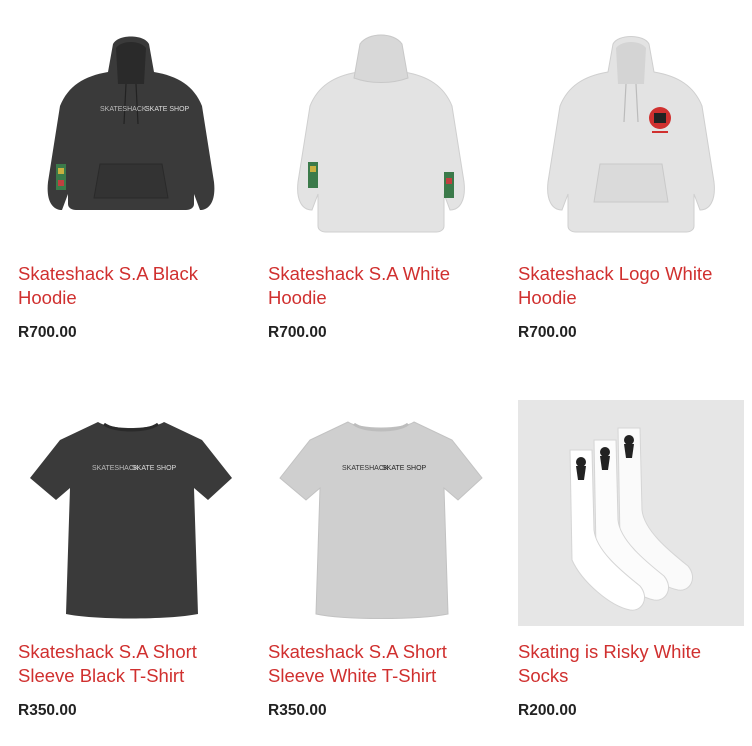  Describe the element at coordinates (381, 513) in the screenshot. I see `white-tshirt-image: SKATESHACK SKATE SHOP` at that location.